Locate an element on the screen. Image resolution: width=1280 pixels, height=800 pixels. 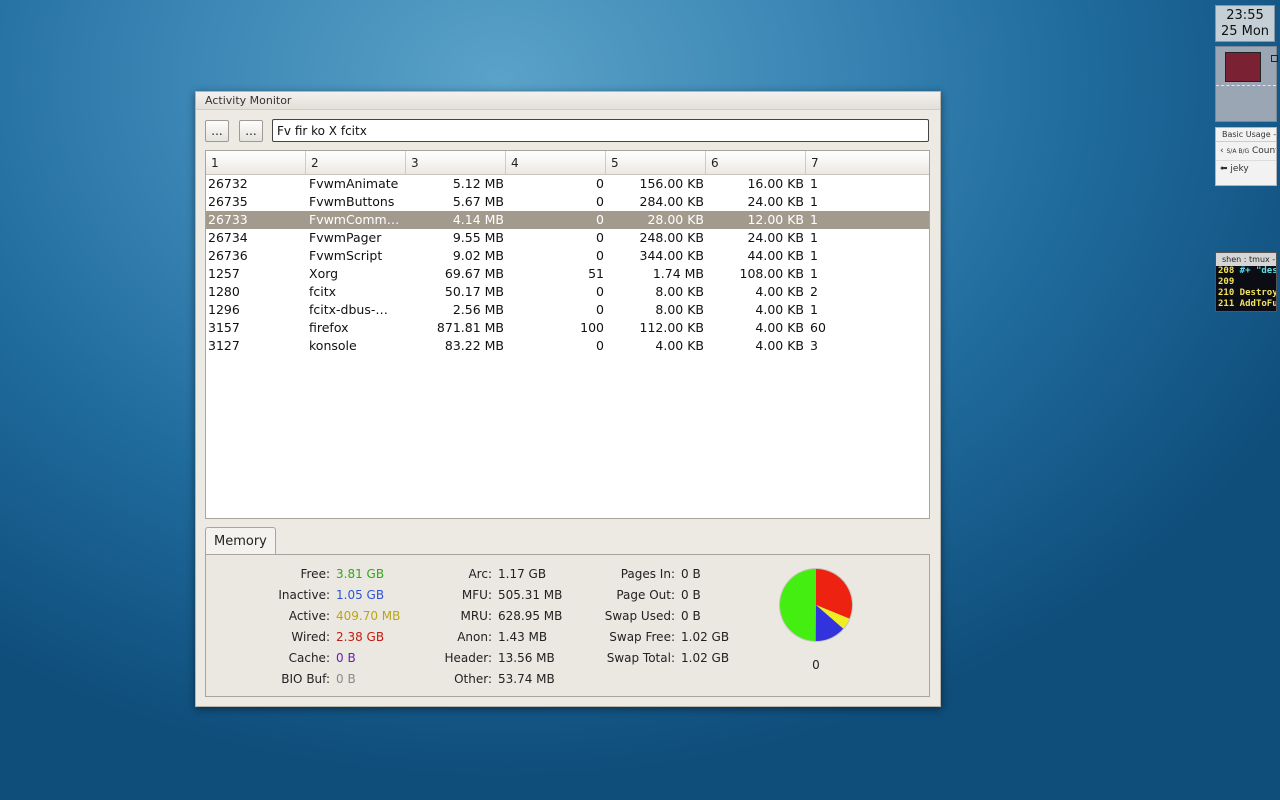
memory-stat-value: 1.02 GB is located at coordinates (705, 658).